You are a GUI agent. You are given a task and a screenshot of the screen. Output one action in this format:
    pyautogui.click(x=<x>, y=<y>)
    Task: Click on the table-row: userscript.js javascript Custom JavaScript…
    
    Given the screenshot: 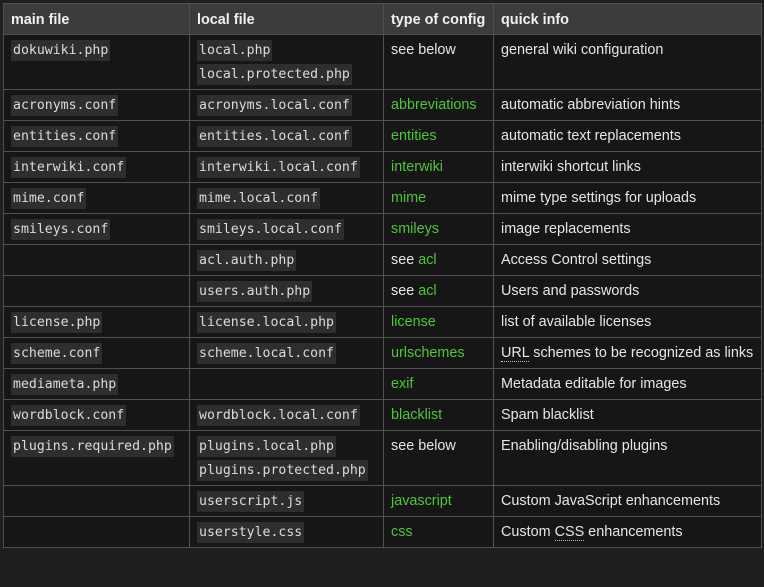 What is the action you would take?
    pyautogui.click(x=382, y=501)
    